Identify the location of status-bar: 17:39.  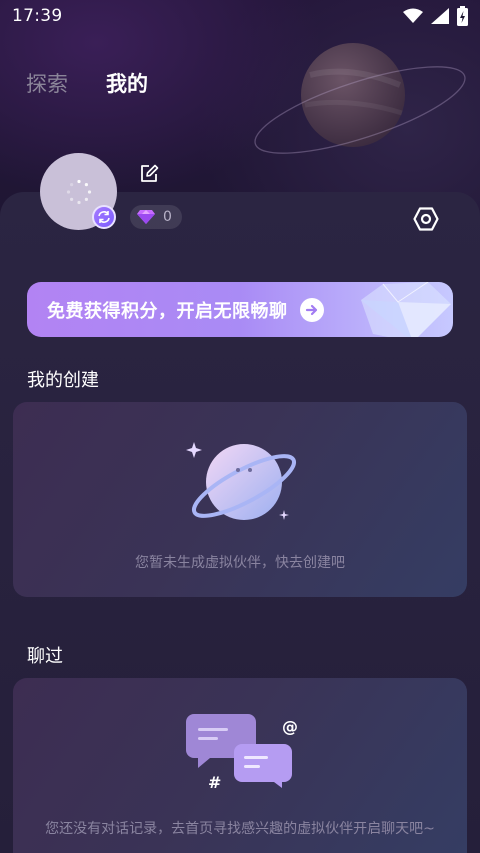
(240, 16).